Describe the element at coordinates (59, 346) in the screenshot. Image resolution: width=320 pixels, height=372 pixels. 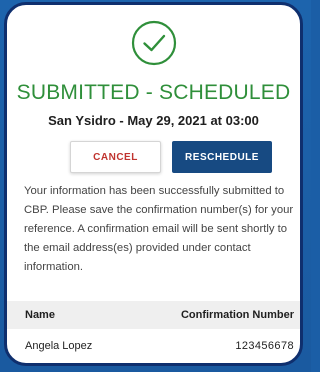
I see `traveler-name: Angela Lopez` at that location.